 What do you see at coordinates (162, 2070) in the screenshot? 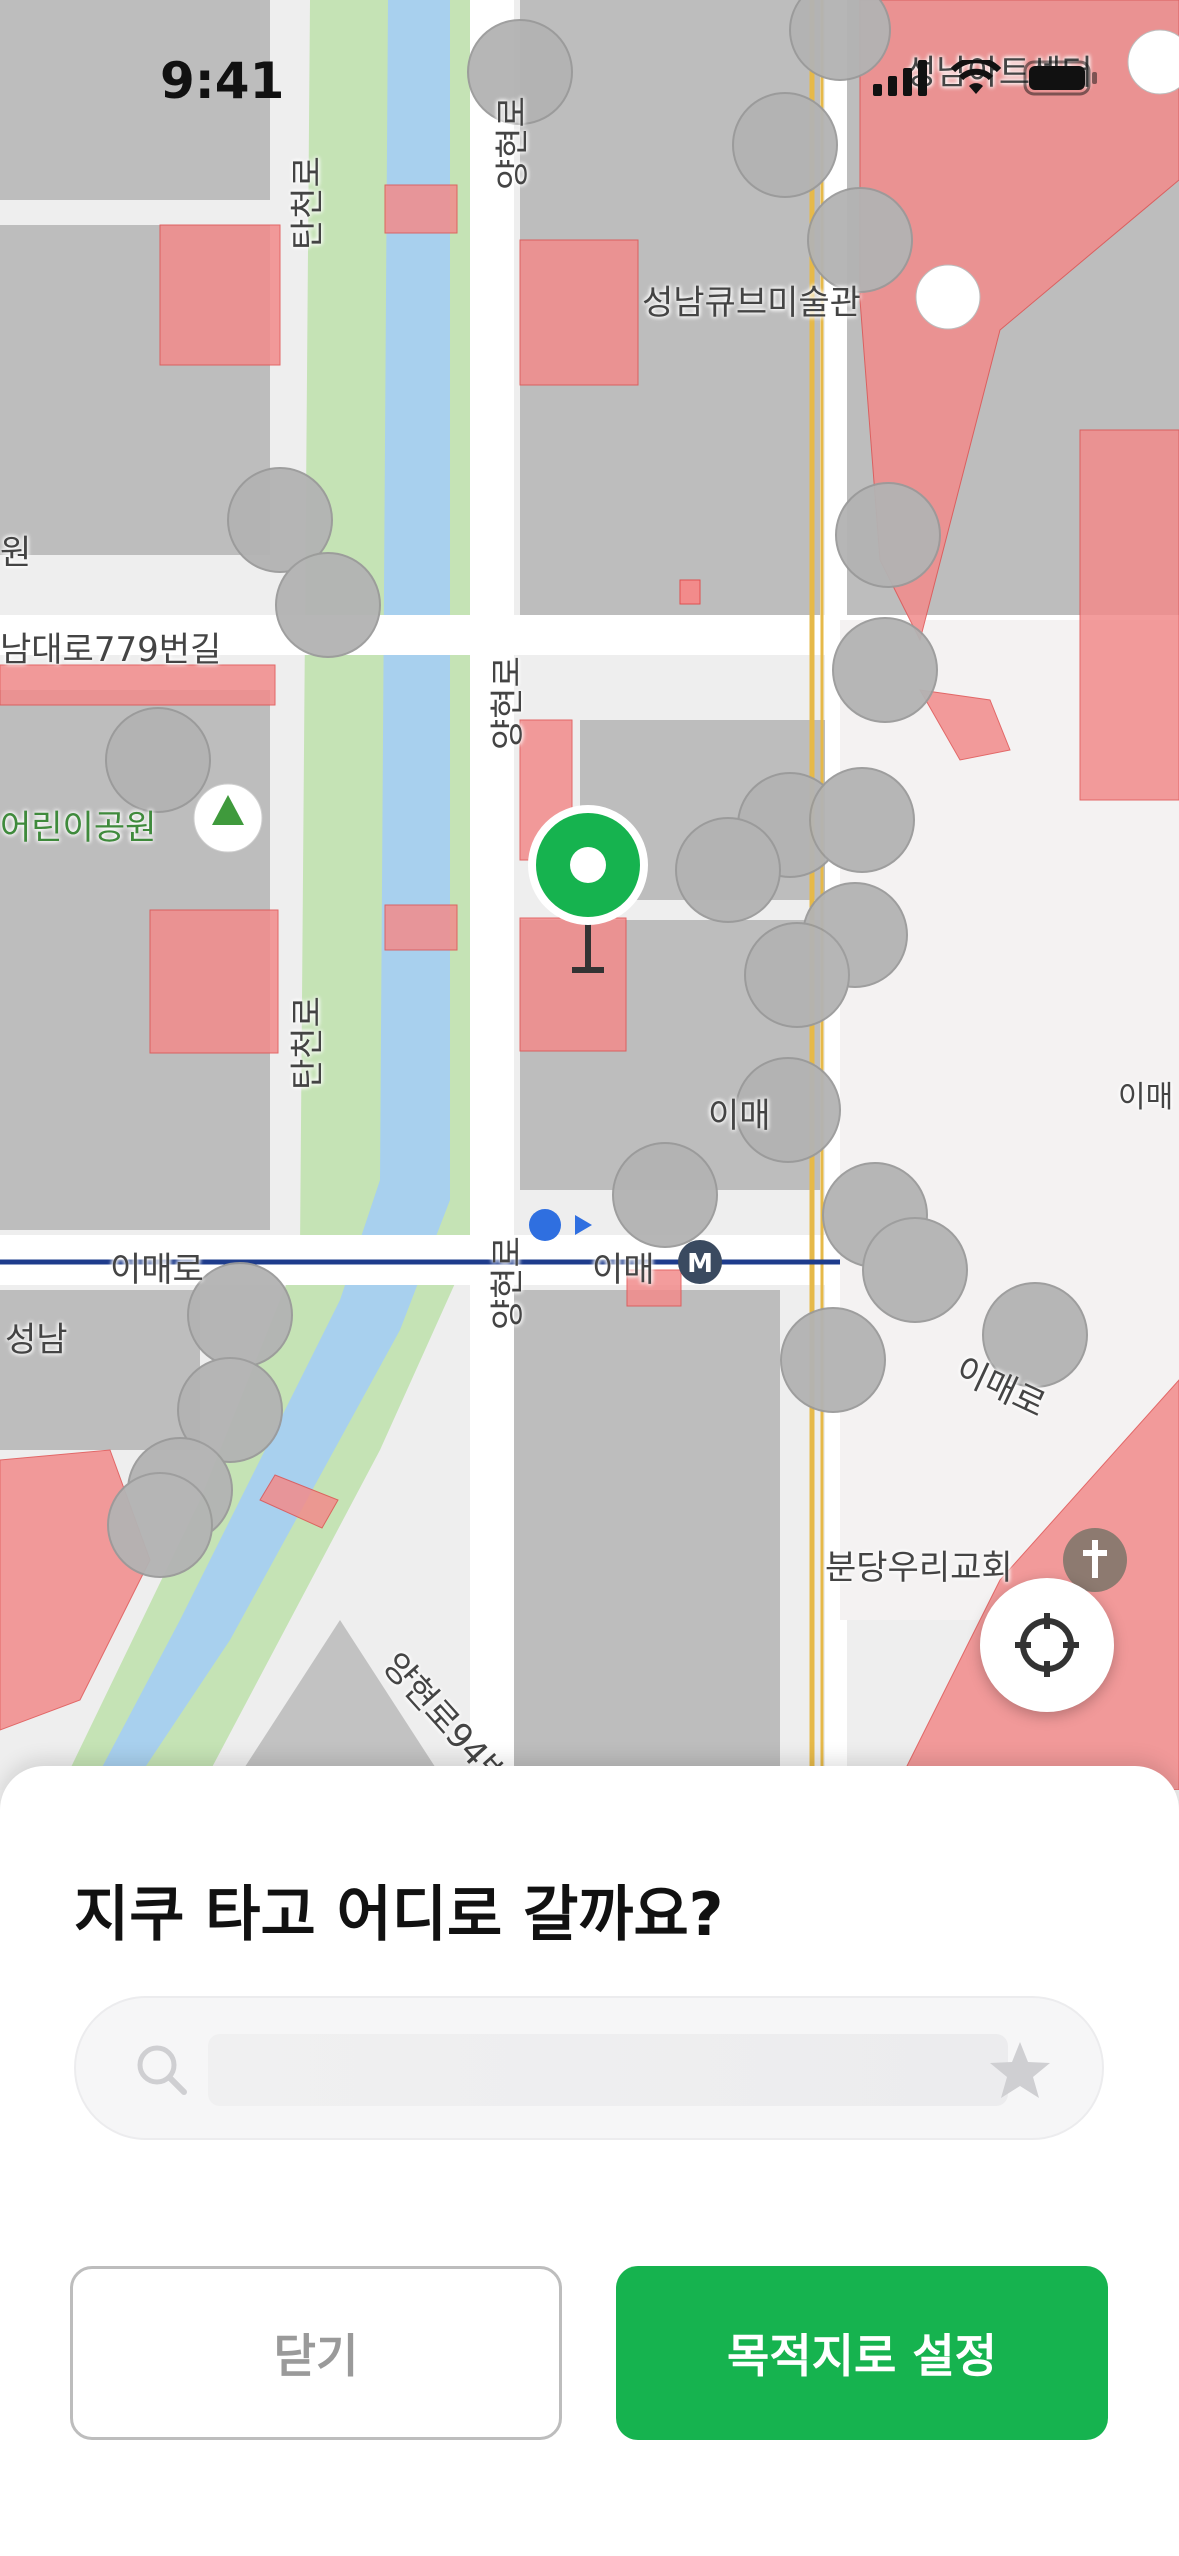
I see `search-icon` at bounding box center [162, 2070].